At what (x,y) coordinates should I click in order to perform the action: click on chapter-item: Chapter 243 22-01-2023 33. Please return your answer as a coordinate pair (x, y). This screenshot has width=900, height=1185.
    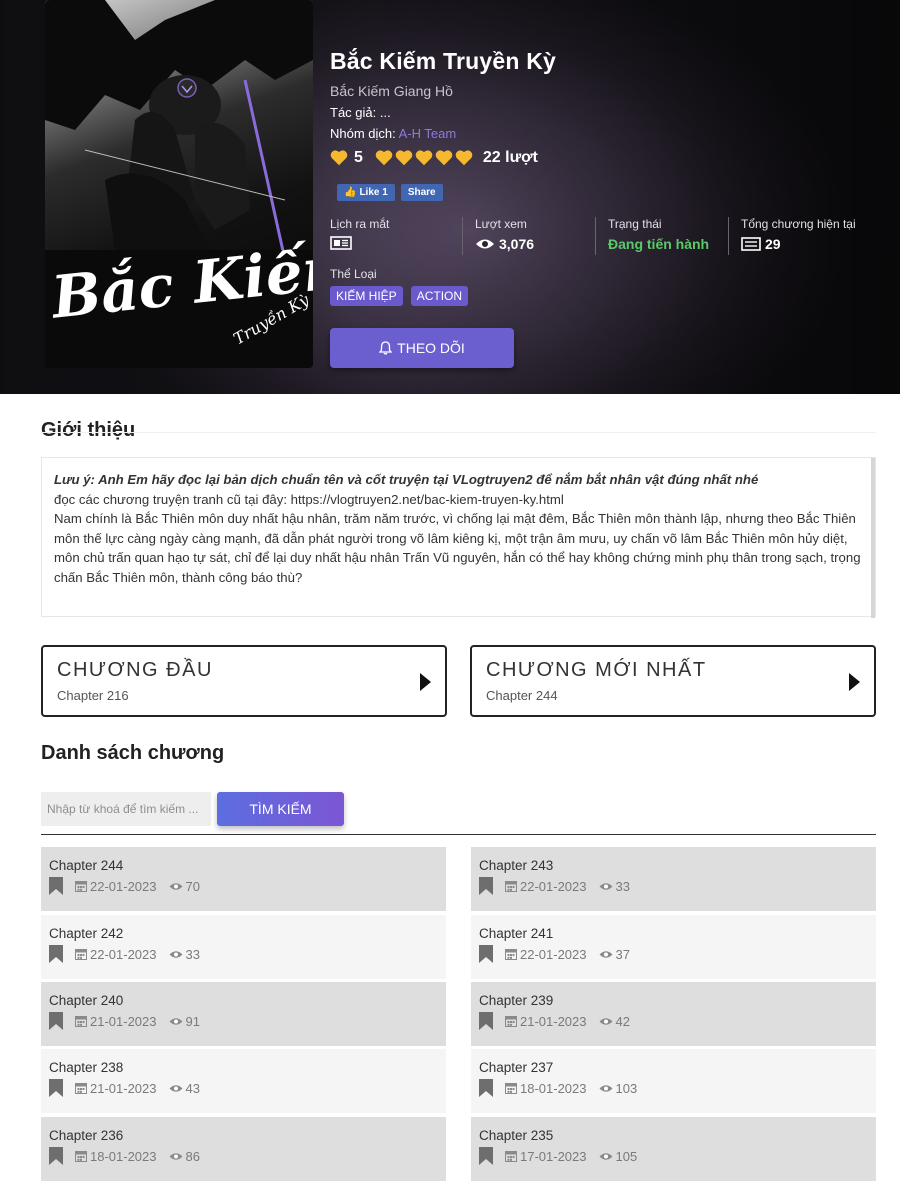
    Looking at the image, I should click on (673, 879).